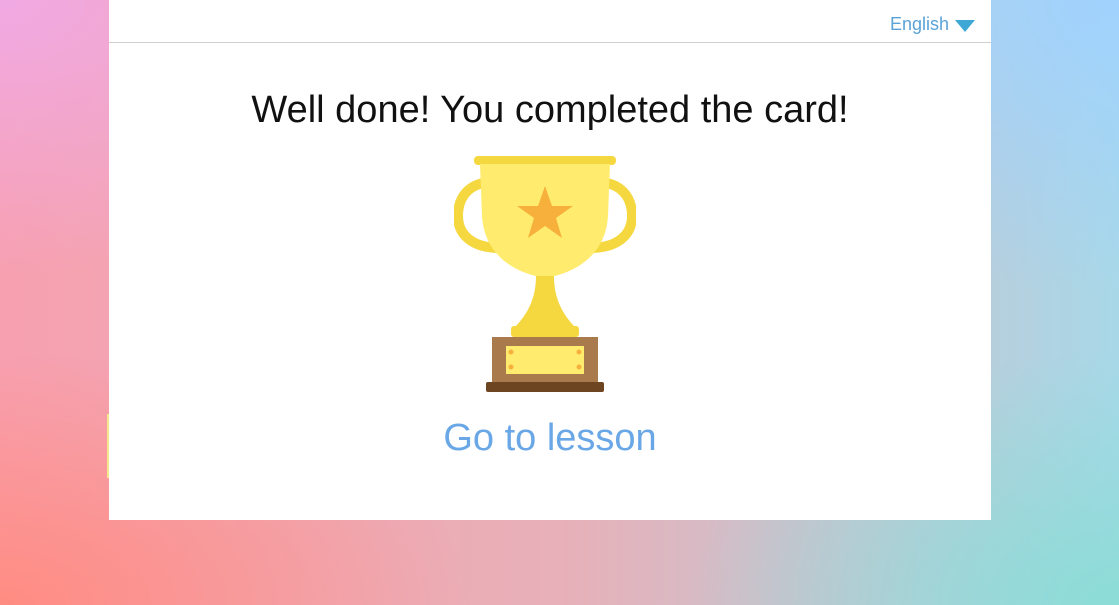  Describe the element at coordinates (545, 387) in the screenshot. I see `trophy-foot` at that location.